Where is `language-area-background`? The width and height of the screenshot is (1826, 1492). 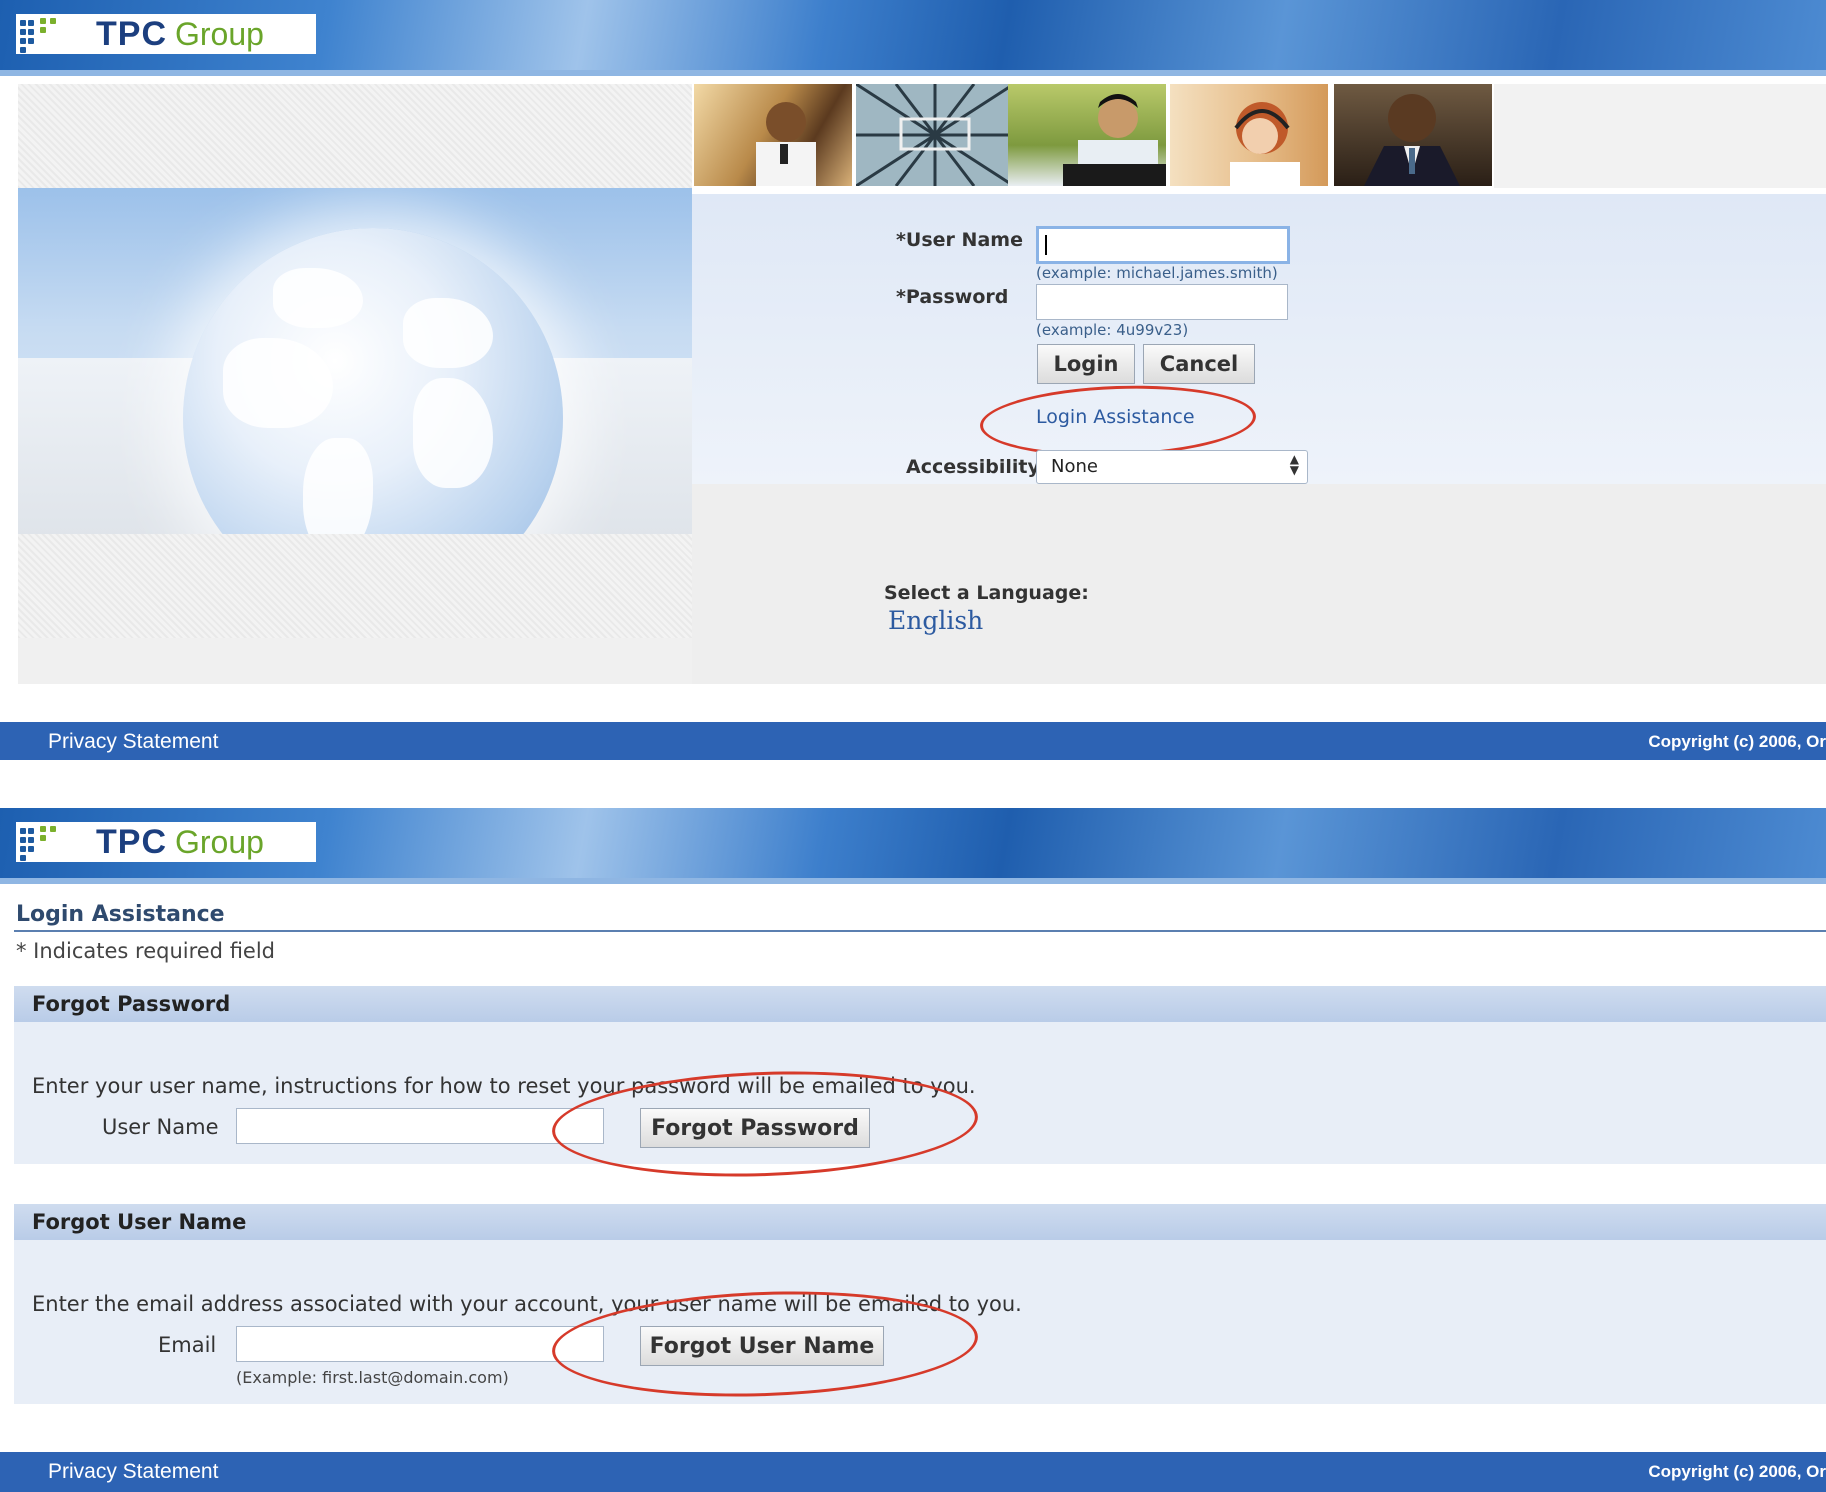
language-area-background is located at coordinates (1259, 584).